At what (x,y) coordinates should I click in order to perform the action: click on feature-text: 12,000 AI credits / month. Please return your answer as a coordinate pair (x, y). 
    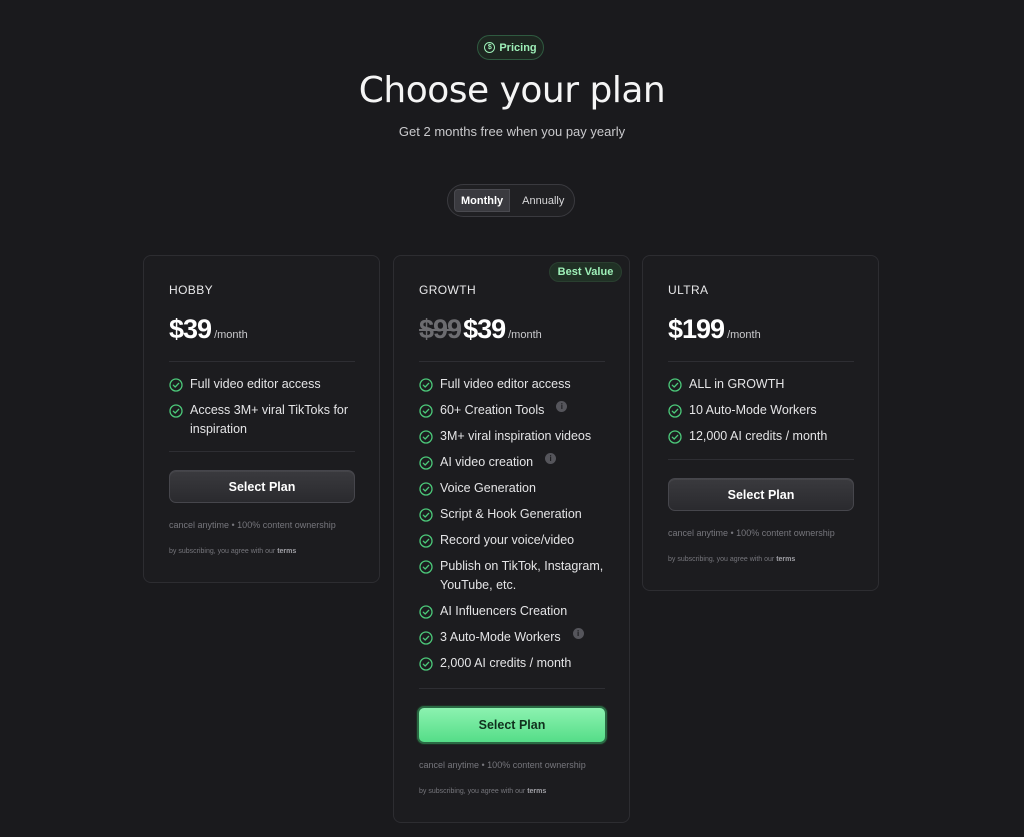
    Looking at the image, I should click on (758, 436).